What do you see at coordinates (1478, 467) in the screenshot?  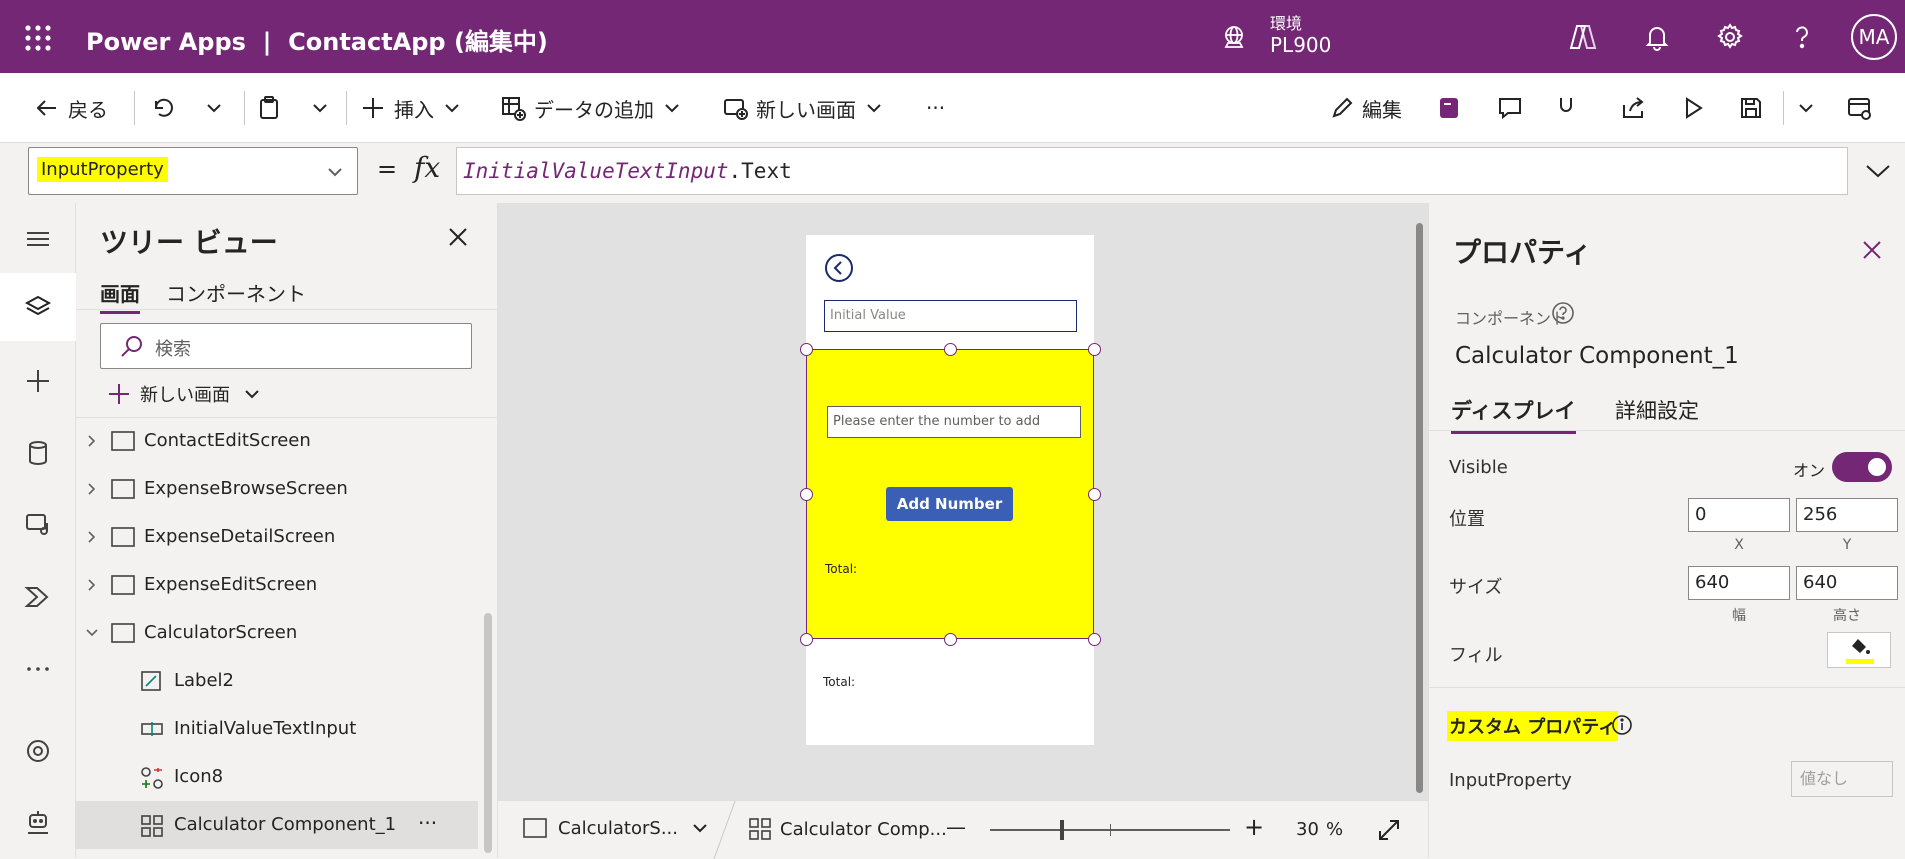 I see `visible-label: Visible` at bounding box center [1478, 467].